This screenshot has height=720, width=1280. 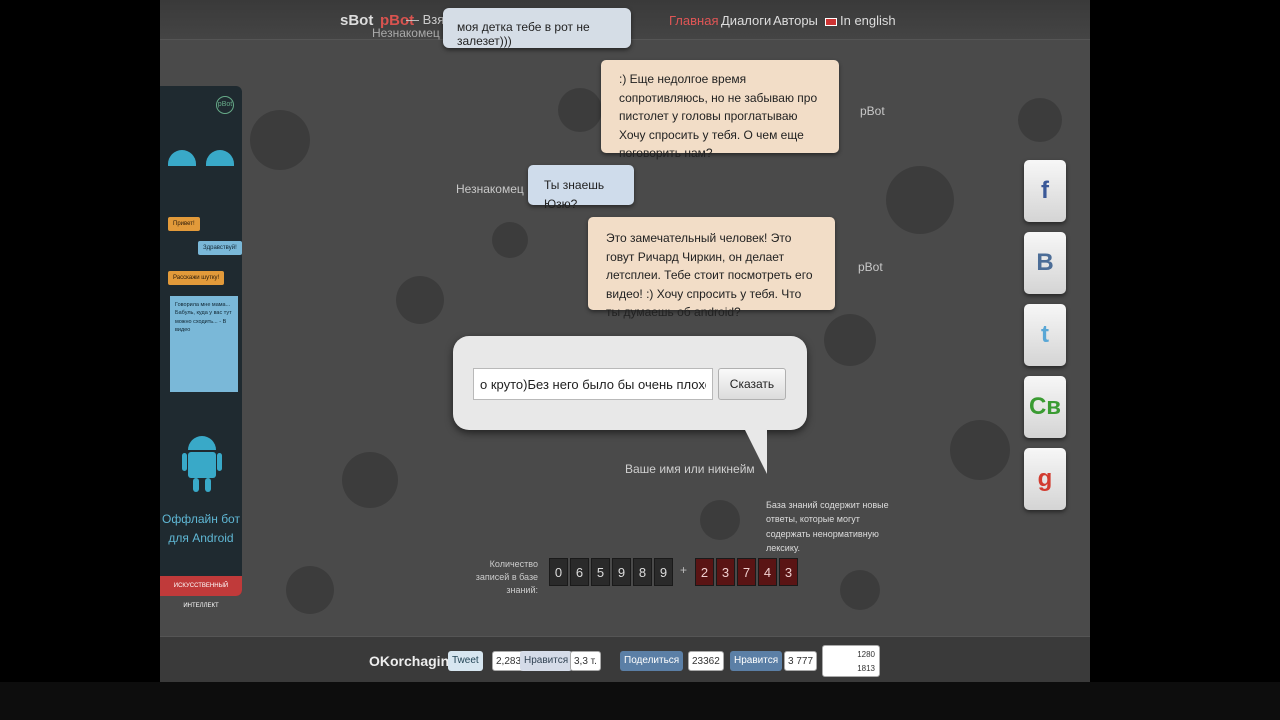 I want to click on visitor-counter: 1280 1813, so click(x=851, y=661).